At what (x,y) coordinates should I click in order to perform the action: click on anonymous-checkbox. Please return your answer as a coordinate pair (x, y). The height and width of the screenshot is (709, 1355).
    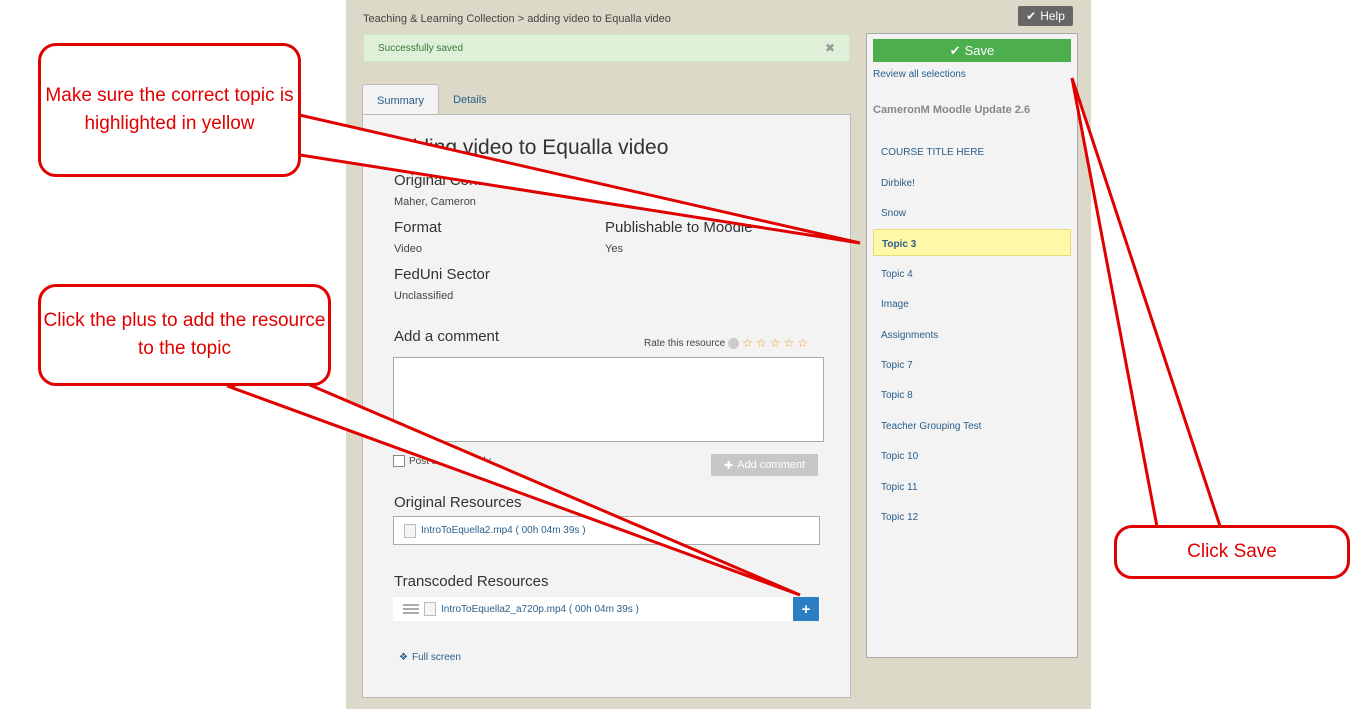
    Looking at the image, I should click on (399, 461).